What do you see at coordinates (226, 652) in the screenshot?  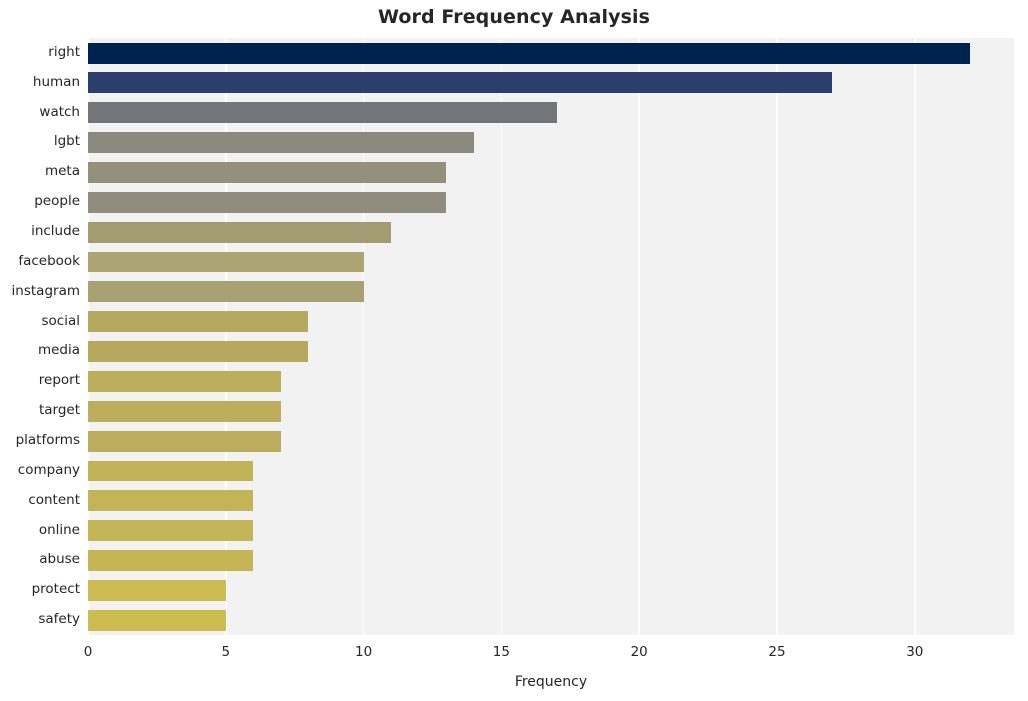 I see `x-tick-label-5: 5` at bounding box center [226, 652].